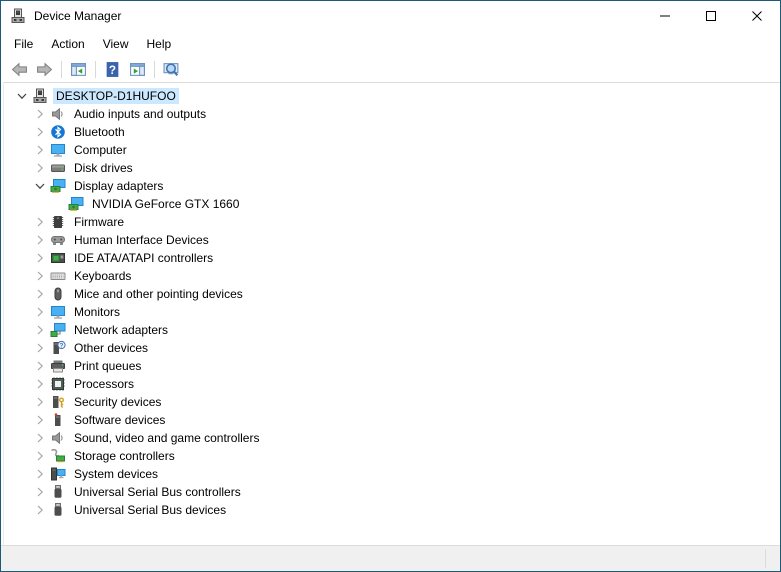 The image size is (781, 572). What do you see at coordinates (141, 240) in the screenshot?
I see `tree-item-label: Human Interface Devices` at bounding box center [141, 240].